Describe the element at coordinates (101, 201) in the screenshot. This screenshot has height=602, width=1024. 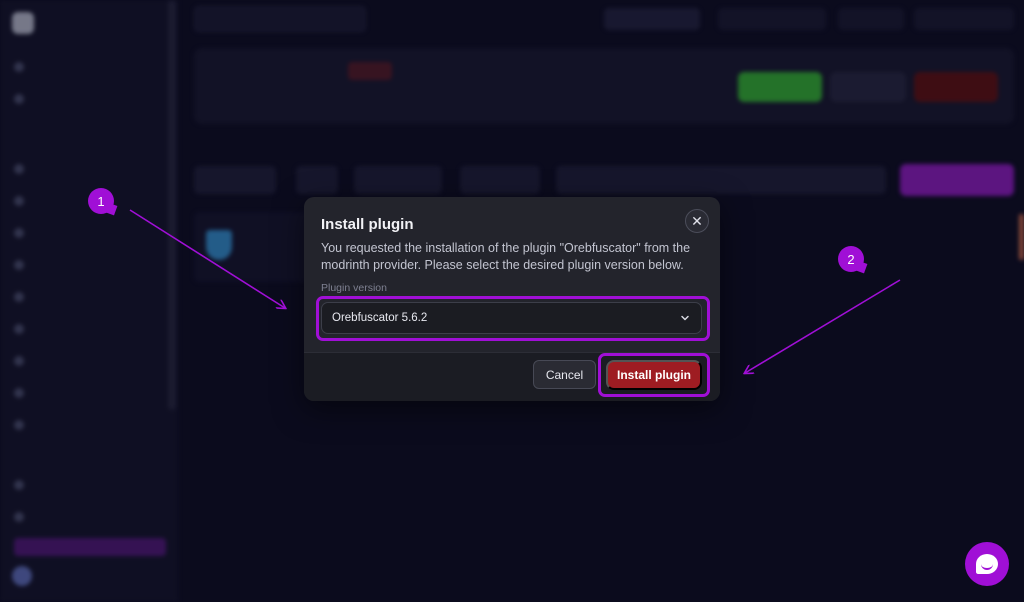
I see `step-badge-1: 1` at that location.